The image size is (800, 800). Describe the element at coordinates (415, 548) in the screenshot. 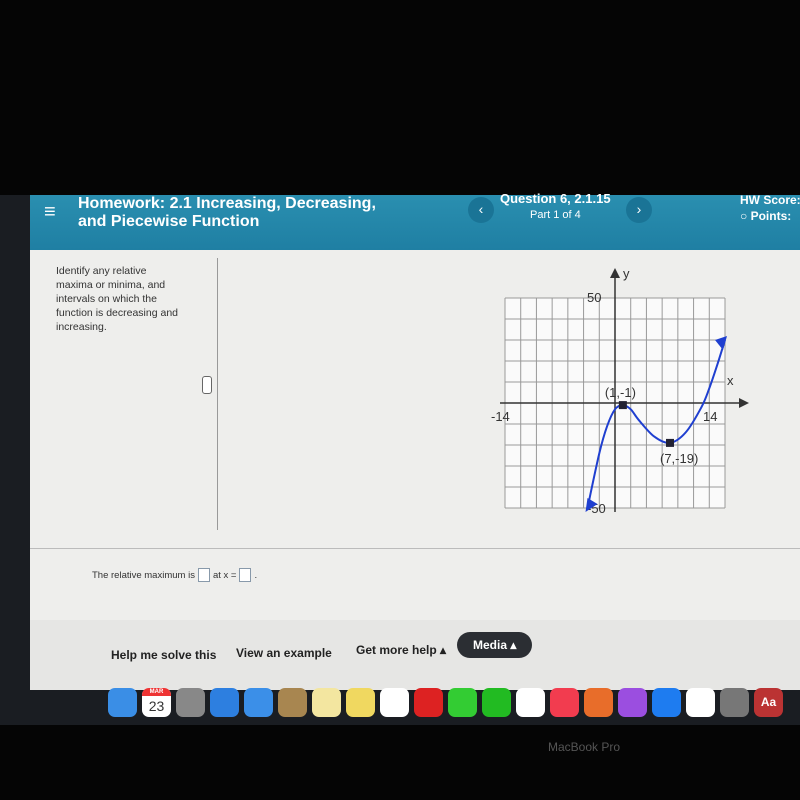

I see `section-divider` at that location.